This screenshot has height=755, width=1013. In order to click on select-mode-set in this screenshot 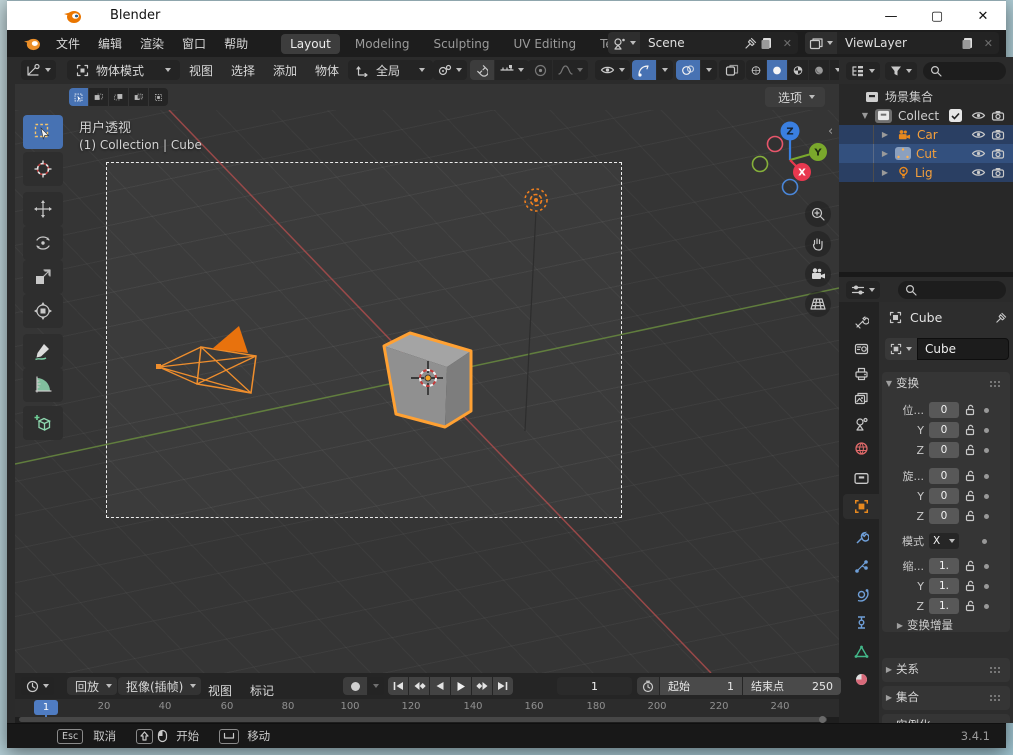, I will do `click(78, 97)`.